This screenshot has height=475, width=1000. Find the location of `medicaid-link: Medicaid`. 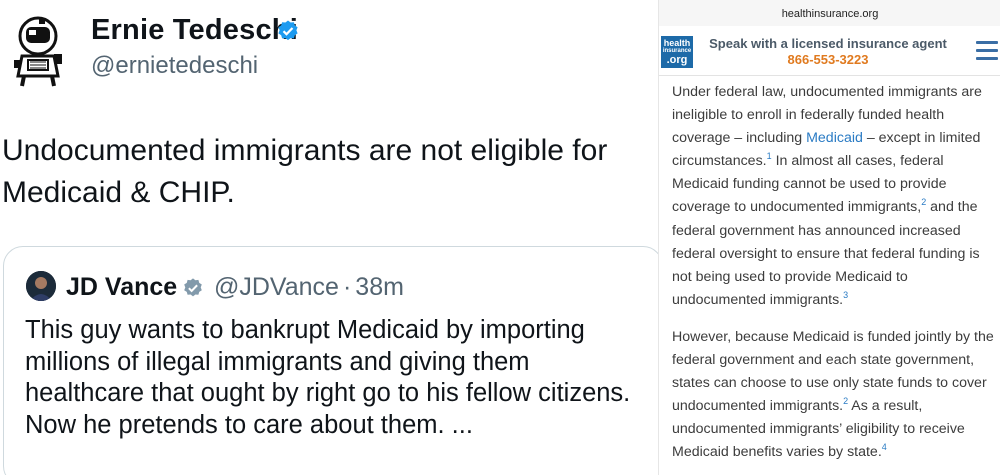

medicaid-link: Medicaid is located at coordinates (834, 138).